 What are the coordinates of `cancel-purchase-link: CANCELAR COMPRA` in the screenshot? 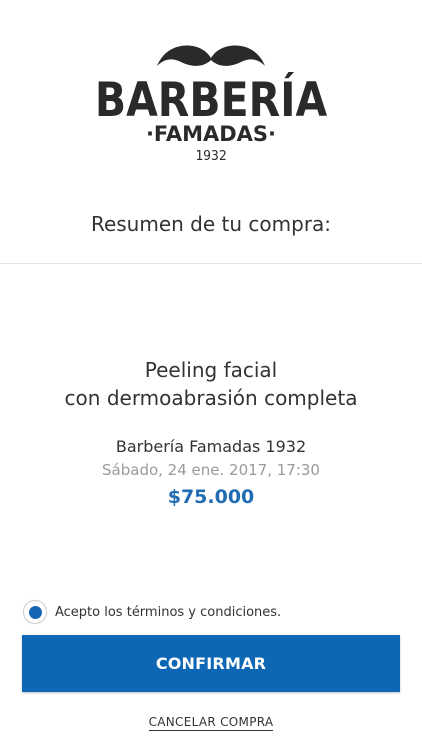 It's located at (211, 723).